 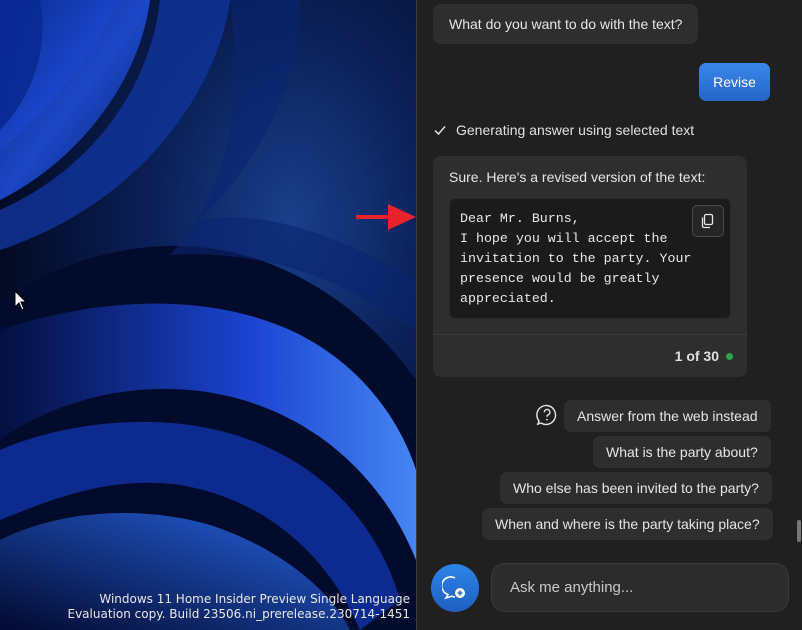 I want to click on new-topic-button, so click(x=455, y=588).